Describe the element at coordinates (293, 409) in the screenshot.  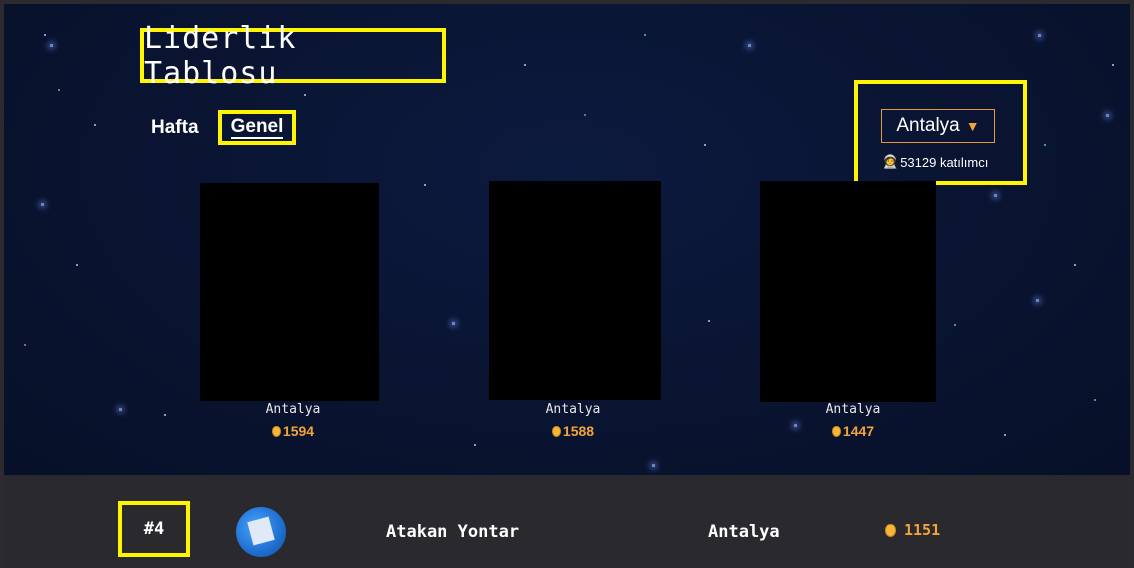
I see `podium-city-1: Antalya` at that location.